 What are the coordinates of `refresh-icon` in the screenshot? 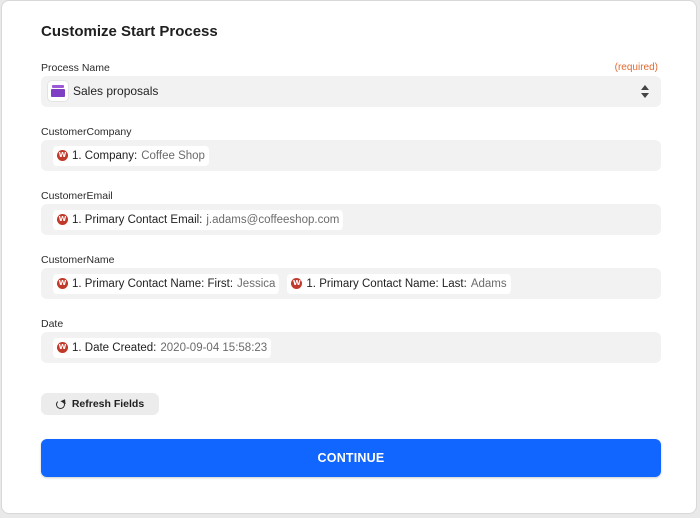 It's located at (60, 404).